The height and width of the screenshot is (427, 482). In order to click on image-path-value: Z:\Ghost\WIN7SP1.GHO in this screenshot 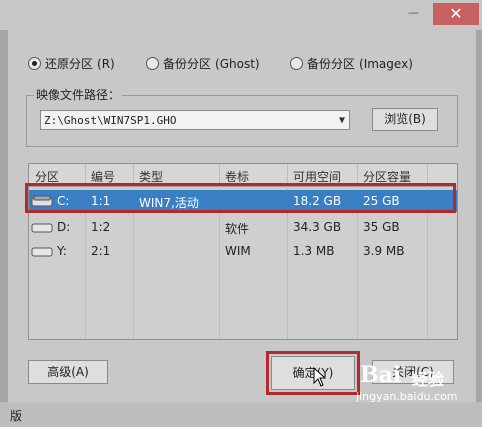, I will do `click(110, 120)`.